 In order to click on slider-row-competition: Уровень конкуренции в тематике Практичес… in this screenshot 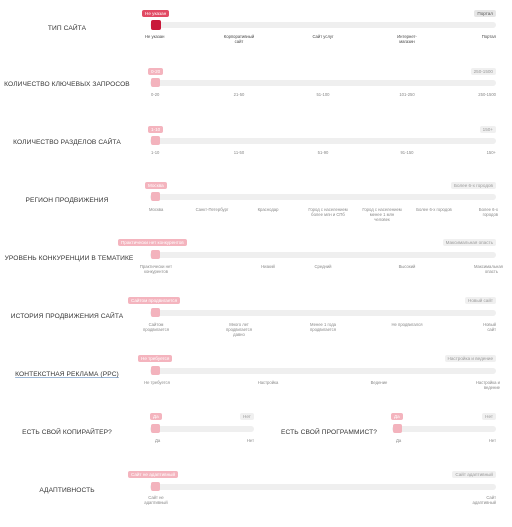, I will do `click(256, 266)`.